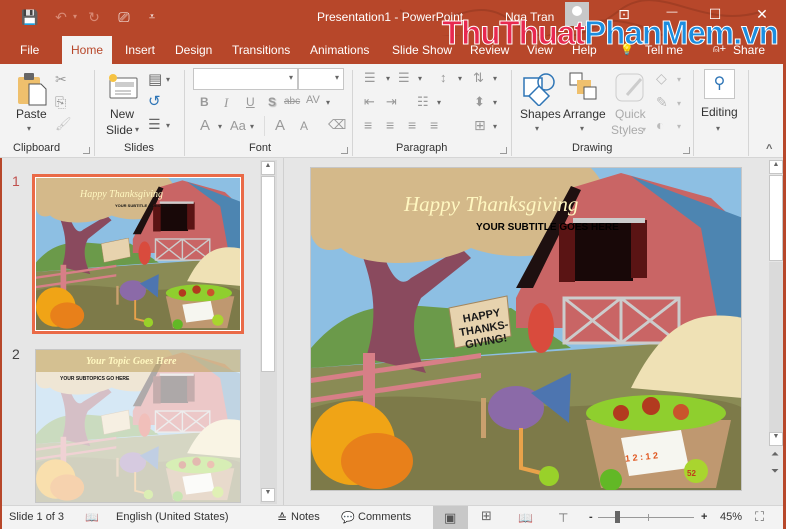 This screenshot has width=786, height=529. Describe the element at coordinates (123, 87) in the screenshot. I see `new-slide-icon` at that location.